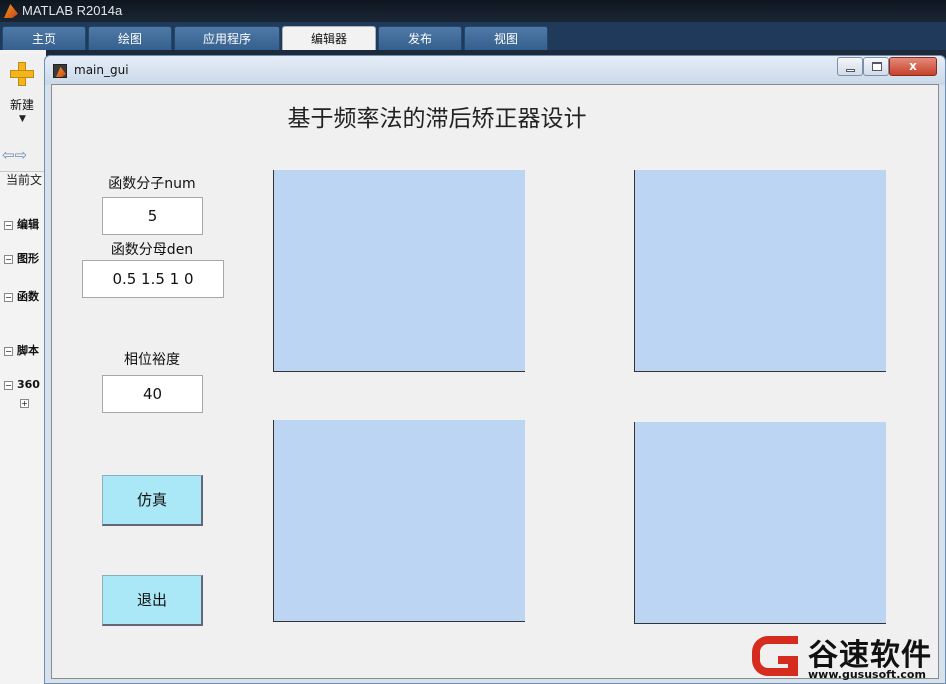 The width and height of the screenshot is (946, 684). Describe the element at coordinates (23, 367) in the screenshot. I see `left-pane: 新建 ▼ ⇦⇨ 当前文 − 编辑 − 图形 − 函数 − 脚本 −360 +` at that location.